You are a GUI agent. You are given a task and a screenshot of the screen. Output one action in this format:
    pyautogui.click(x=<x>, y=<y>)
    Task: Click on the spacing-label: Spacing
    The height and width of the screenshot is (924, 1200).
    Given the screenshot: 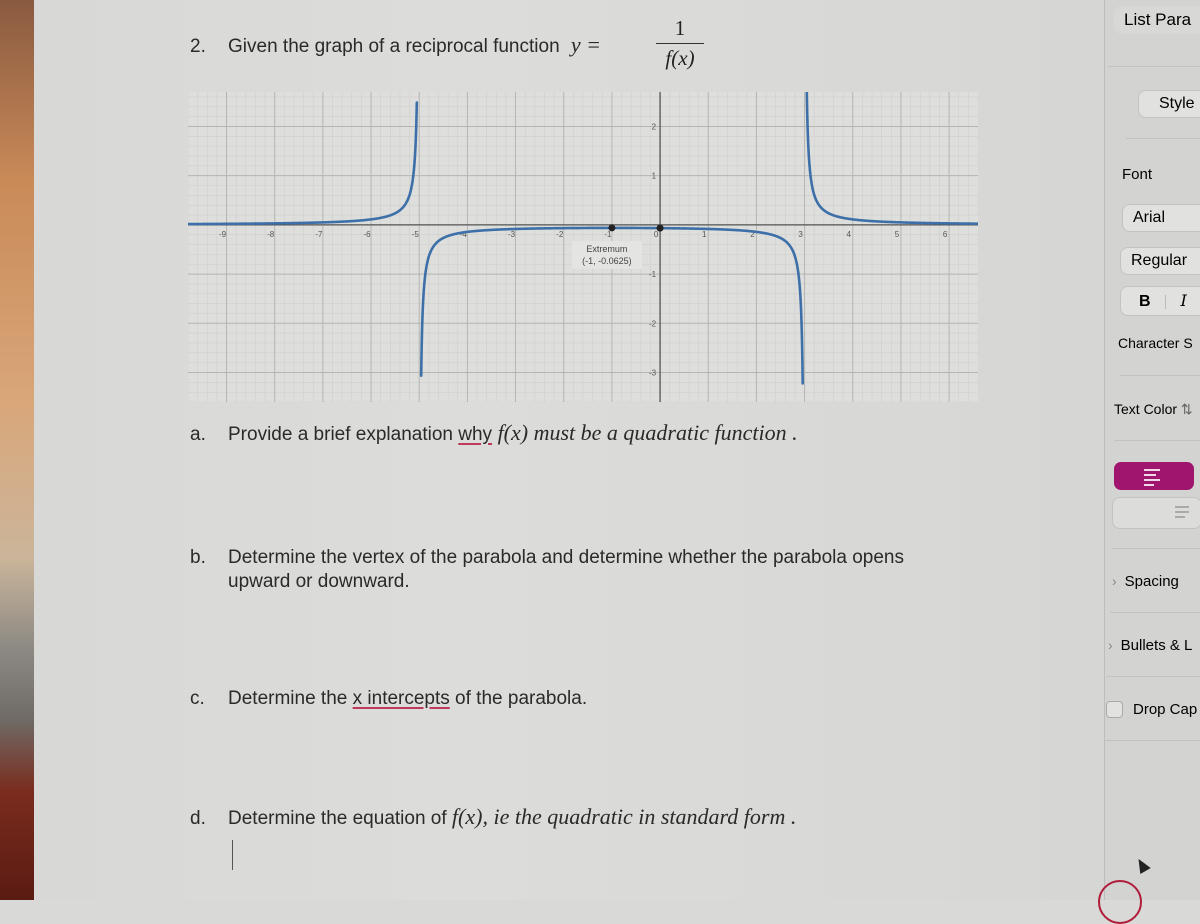 What is the action you would take?
    pyautogui.click(x=1151, y=581)
    